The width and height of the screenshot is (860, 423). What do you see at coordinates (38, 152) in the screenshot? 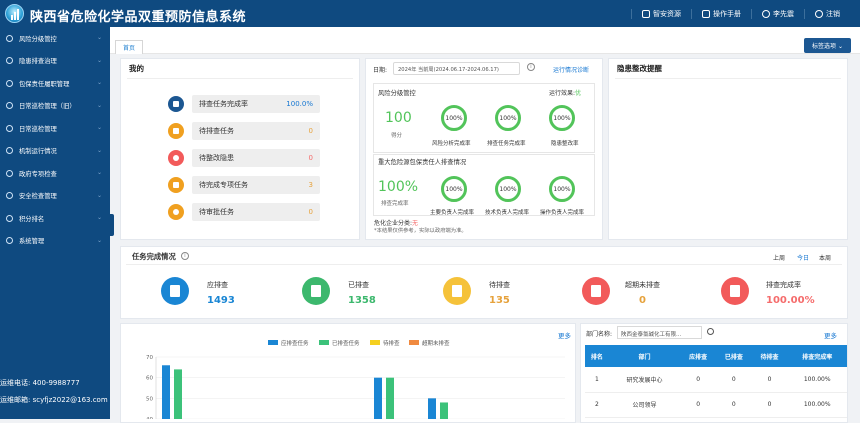
I see `sidebar-item-label: 机制运行情况` at bounding box center [38, 152].